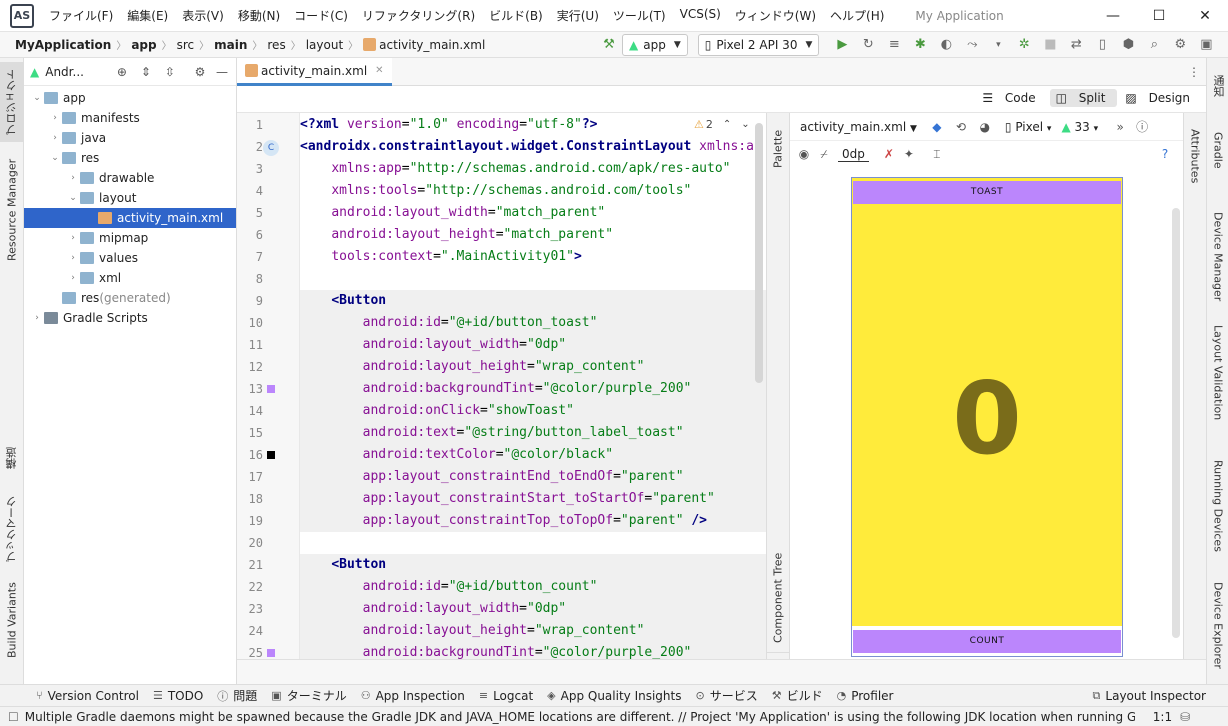  What do you see at coordinates (1195, 156) in the screenshot?
I see `tab-attributes: Attributes` at bounding box center [1195, 156].